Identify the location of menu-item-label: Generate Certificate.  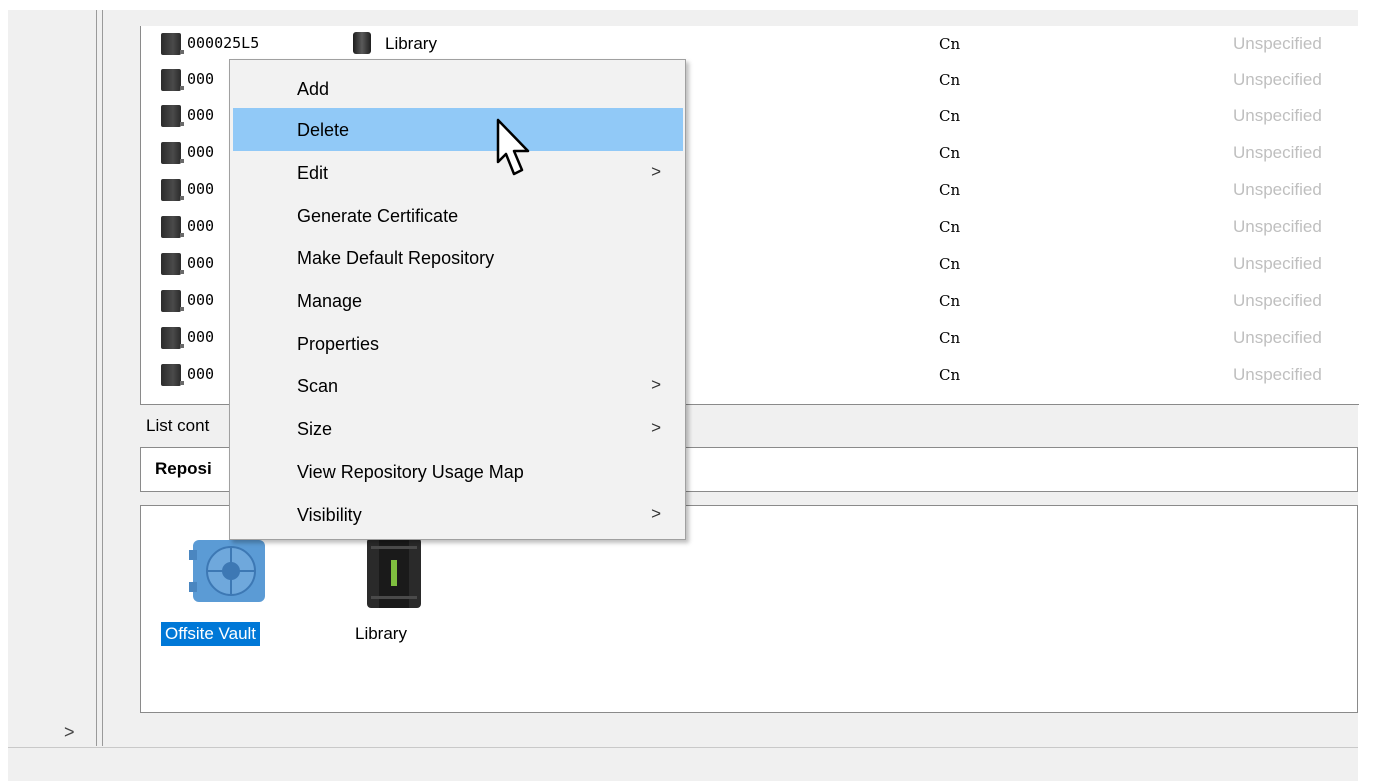
(378, 216).